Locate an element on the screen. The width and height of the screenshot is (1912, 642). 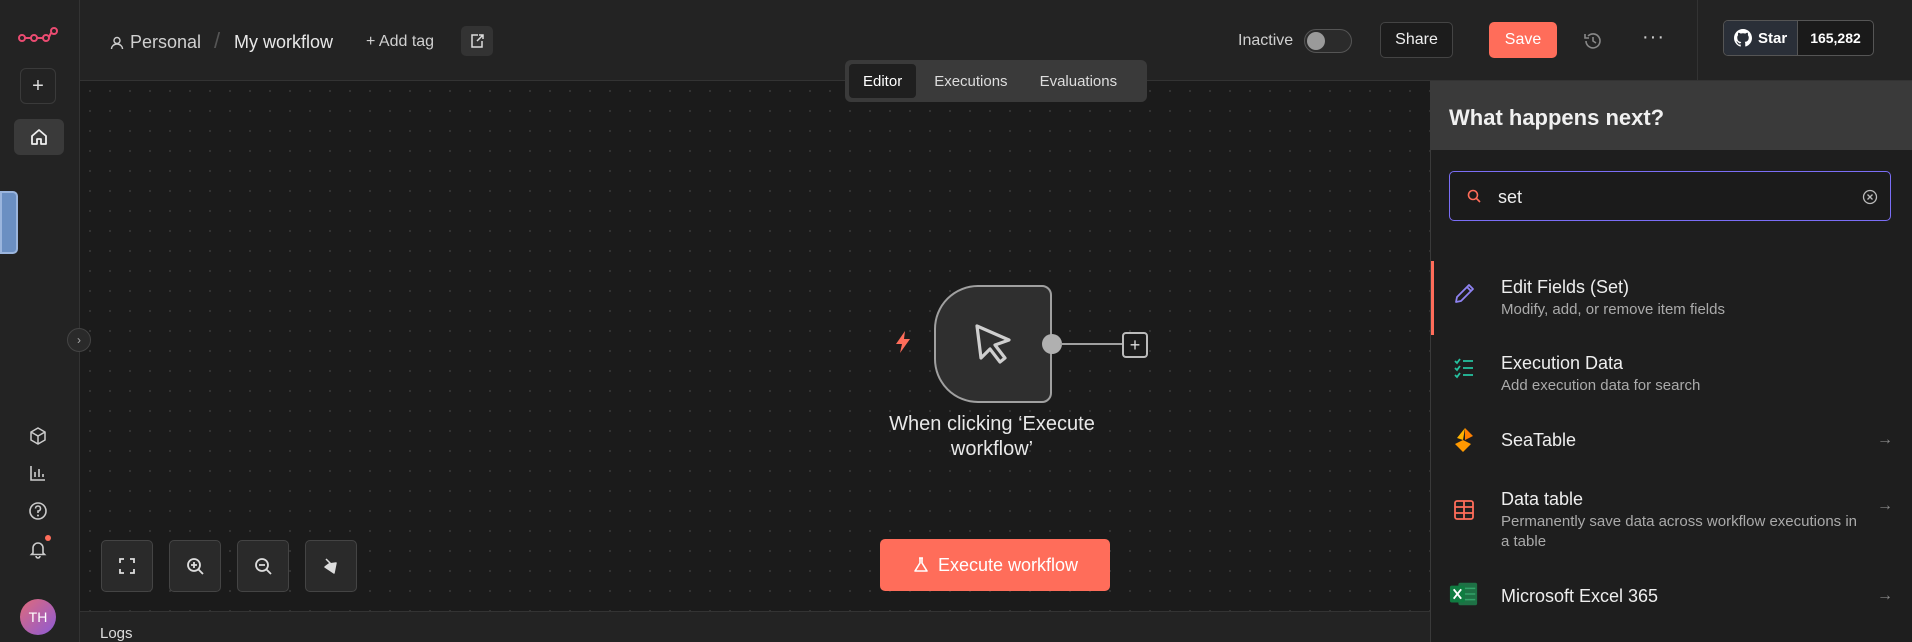
fit-view-icon is located at coordinates (127, 566).